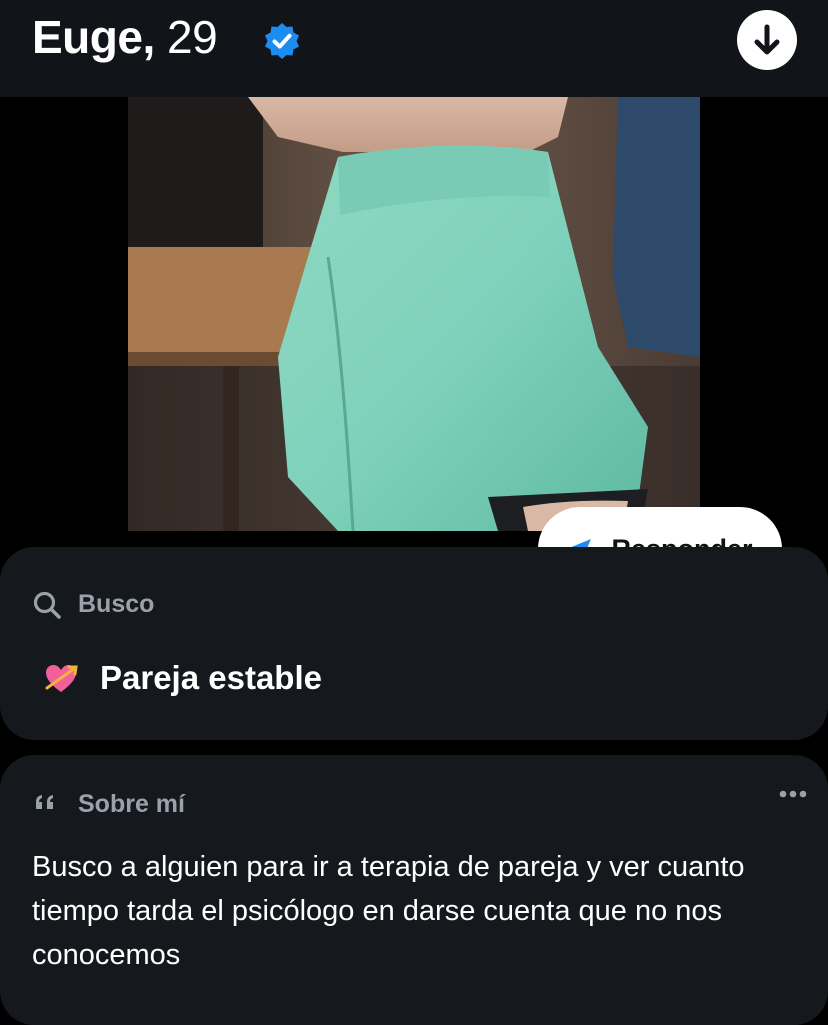 This screenshot has width=828, height=1025. I want to click on download-button, so click(767, 40).